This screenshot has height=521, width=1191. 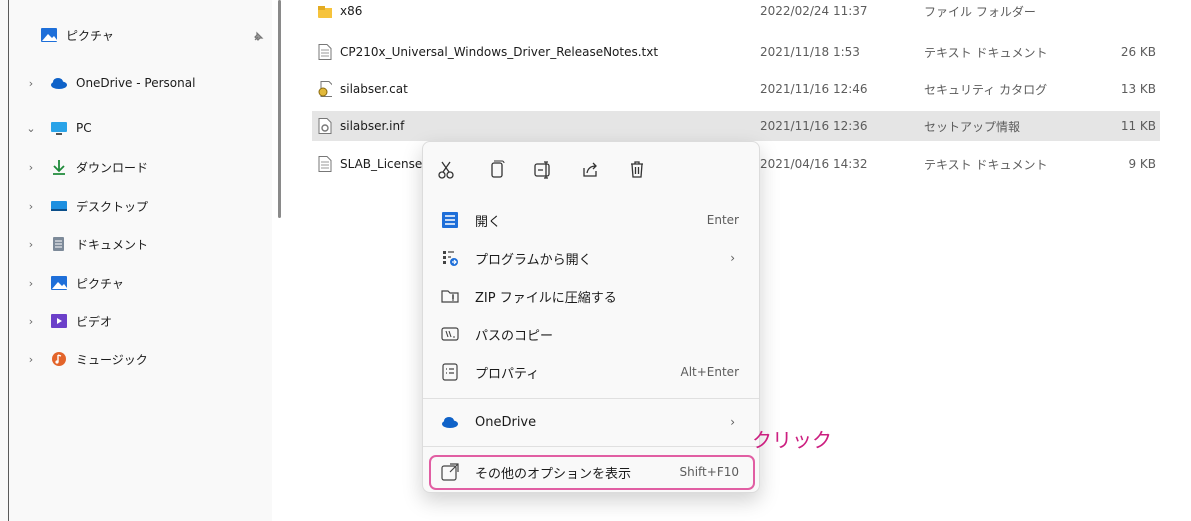 What do you see at coordinates (446, 170) in the screenshot?
I see `cut-icon` at bounding box center [446, 170].